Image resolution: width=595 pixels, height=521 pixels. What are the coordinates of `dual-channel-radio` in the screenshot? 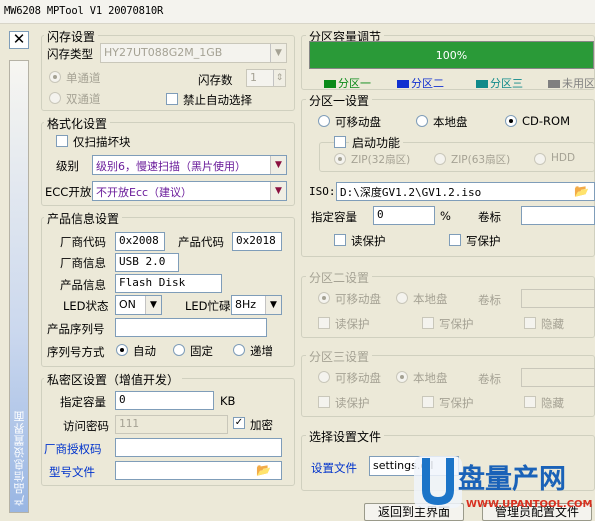 It's located at (55, 98).